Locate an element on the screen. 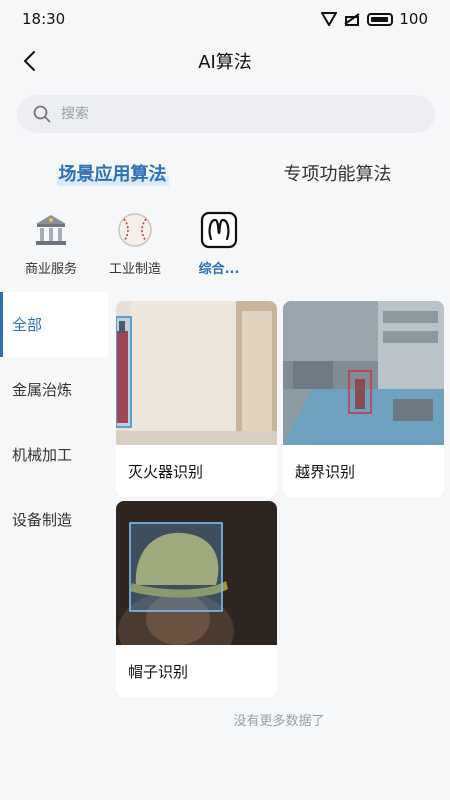 This screenshot has height=800, width=450. category-commercial-service: 商业服务 is located at coordinates (51, 247).